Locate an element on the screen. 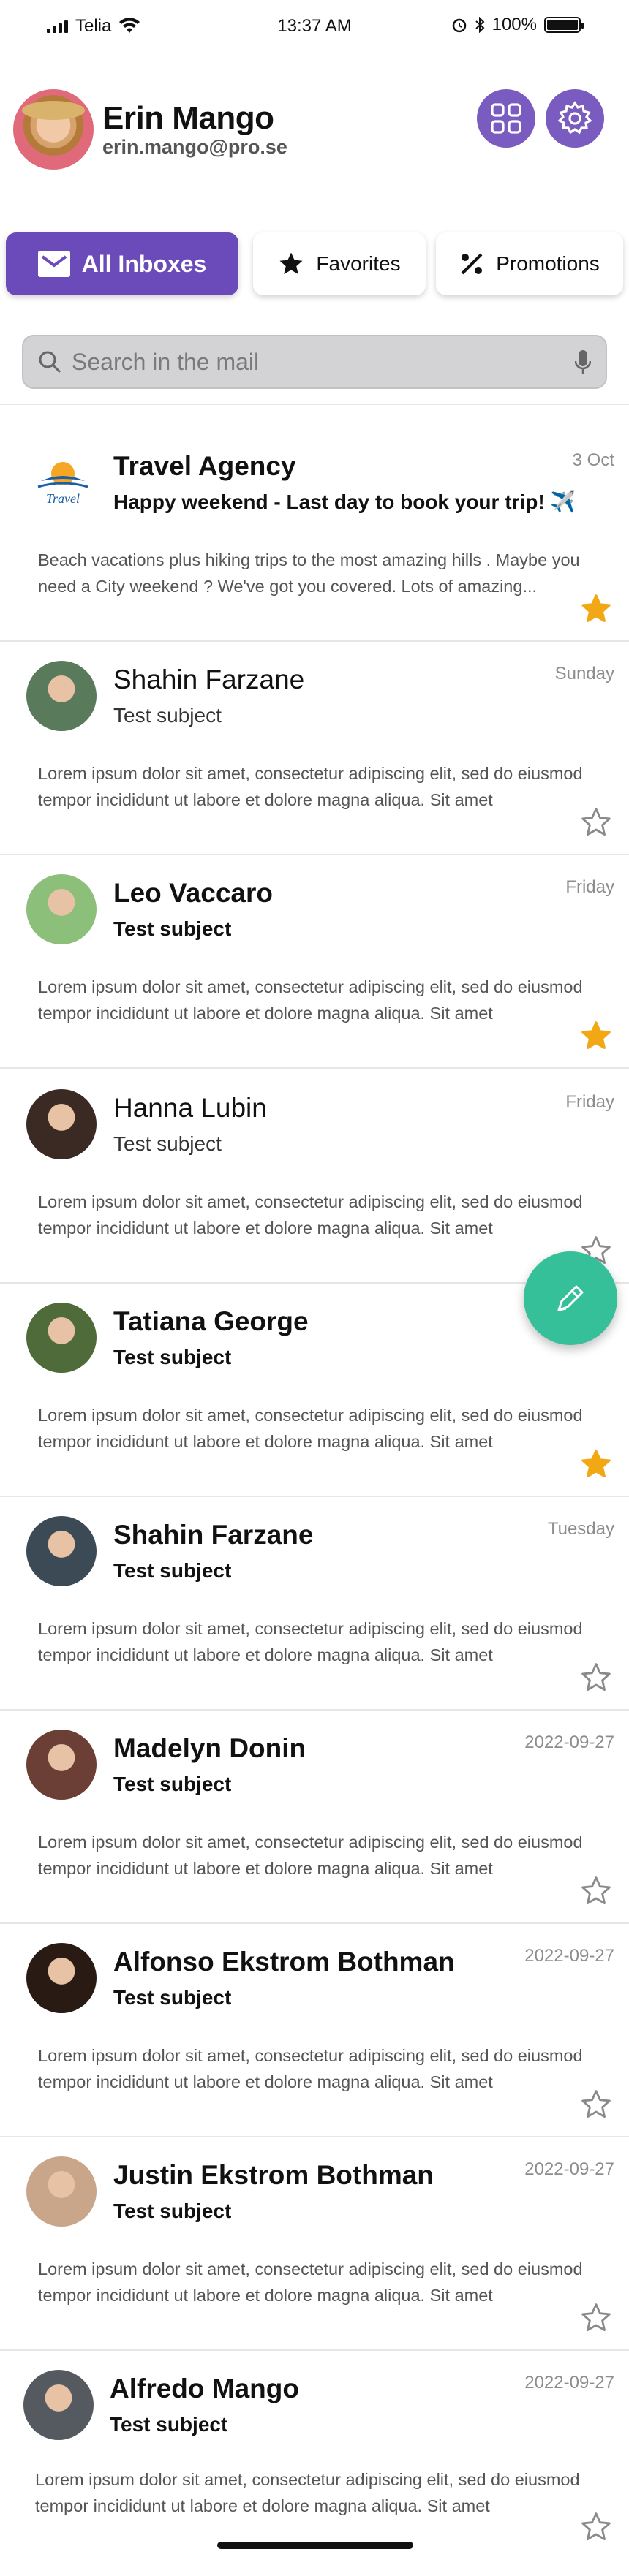 This screenshot has height=2576, width=629. tab-all-inboxes: All Inboxes is located at coordinates (122, 263).